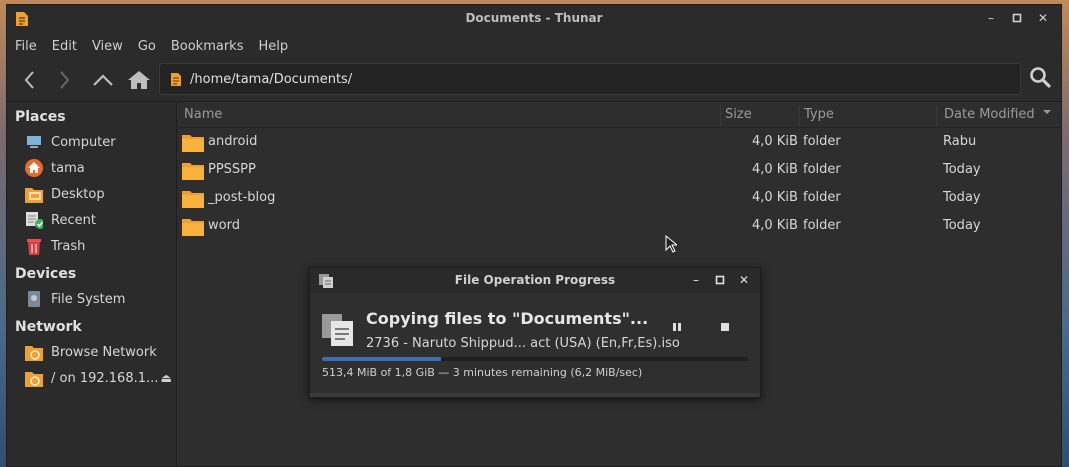 The image size is (1069, 467). I want to click on file-row: word 4,0 KiB folder Today, so click(619, 226).